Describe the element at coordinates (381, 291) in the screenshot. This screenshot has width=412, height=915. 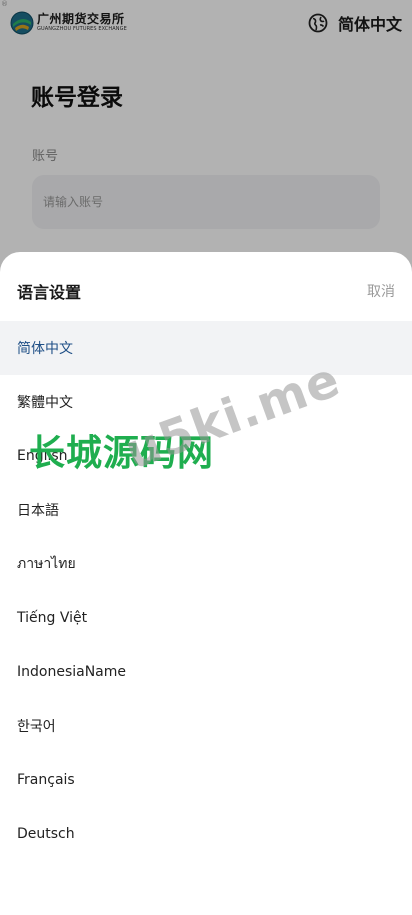
I see `cancel-button: 取消` at that location.